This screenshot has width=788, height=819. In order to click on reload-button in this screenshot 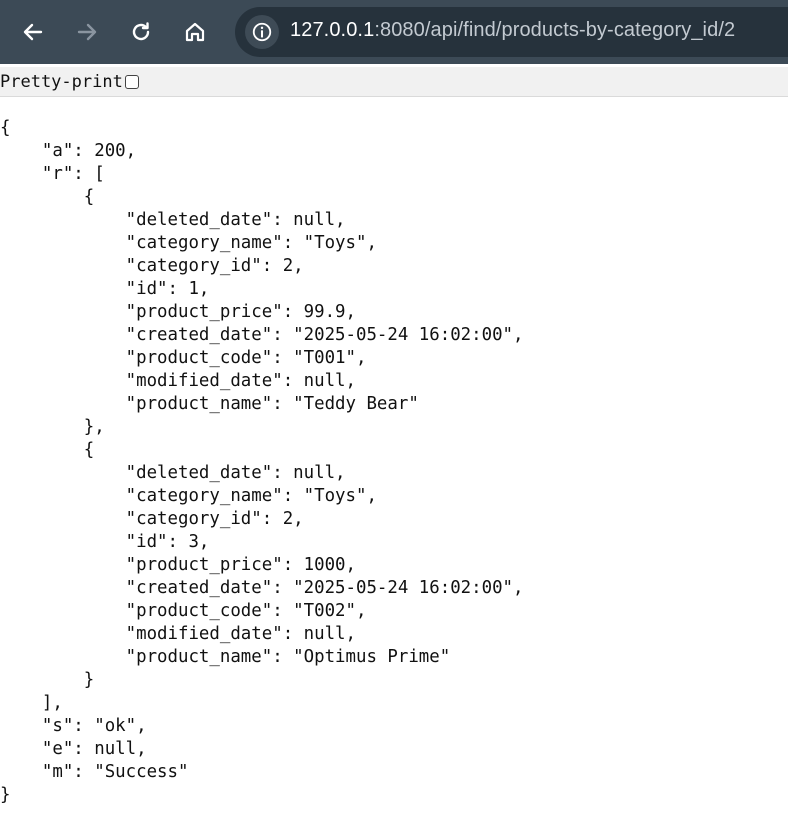, I will do `click(141, 32)`.